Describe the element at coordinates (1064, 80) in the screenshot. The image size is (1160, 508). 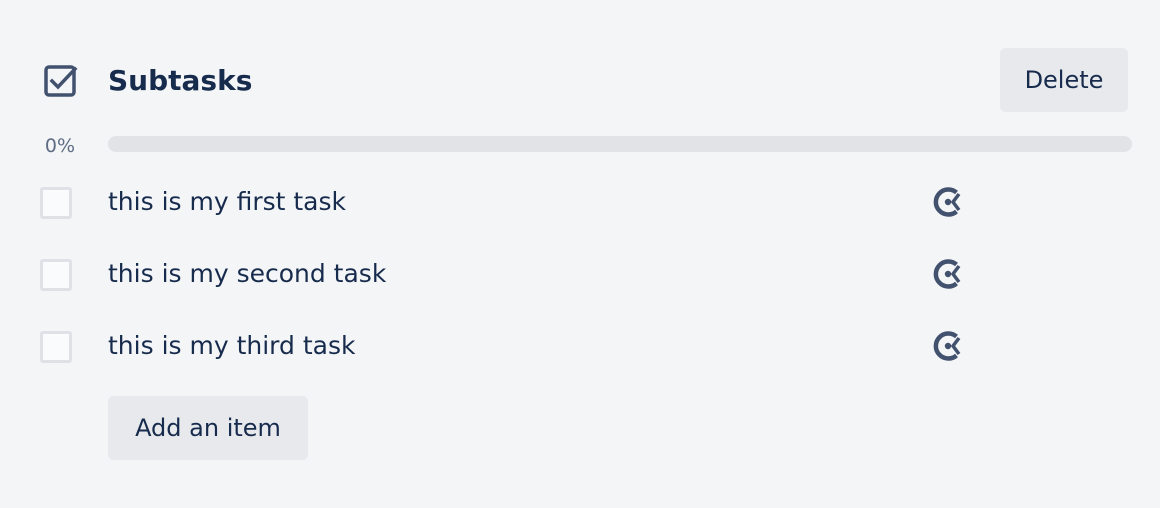
I see `delete-checklist-button: Delete` at that location.